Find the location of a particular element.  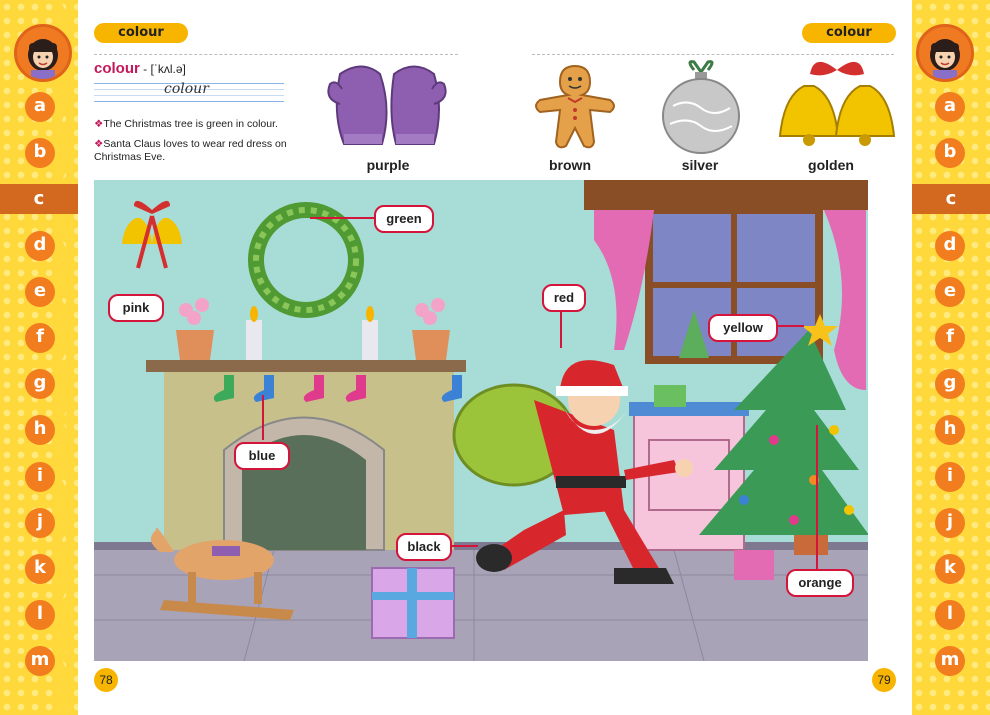

right-header-rule is located at coordinates (713, 54).